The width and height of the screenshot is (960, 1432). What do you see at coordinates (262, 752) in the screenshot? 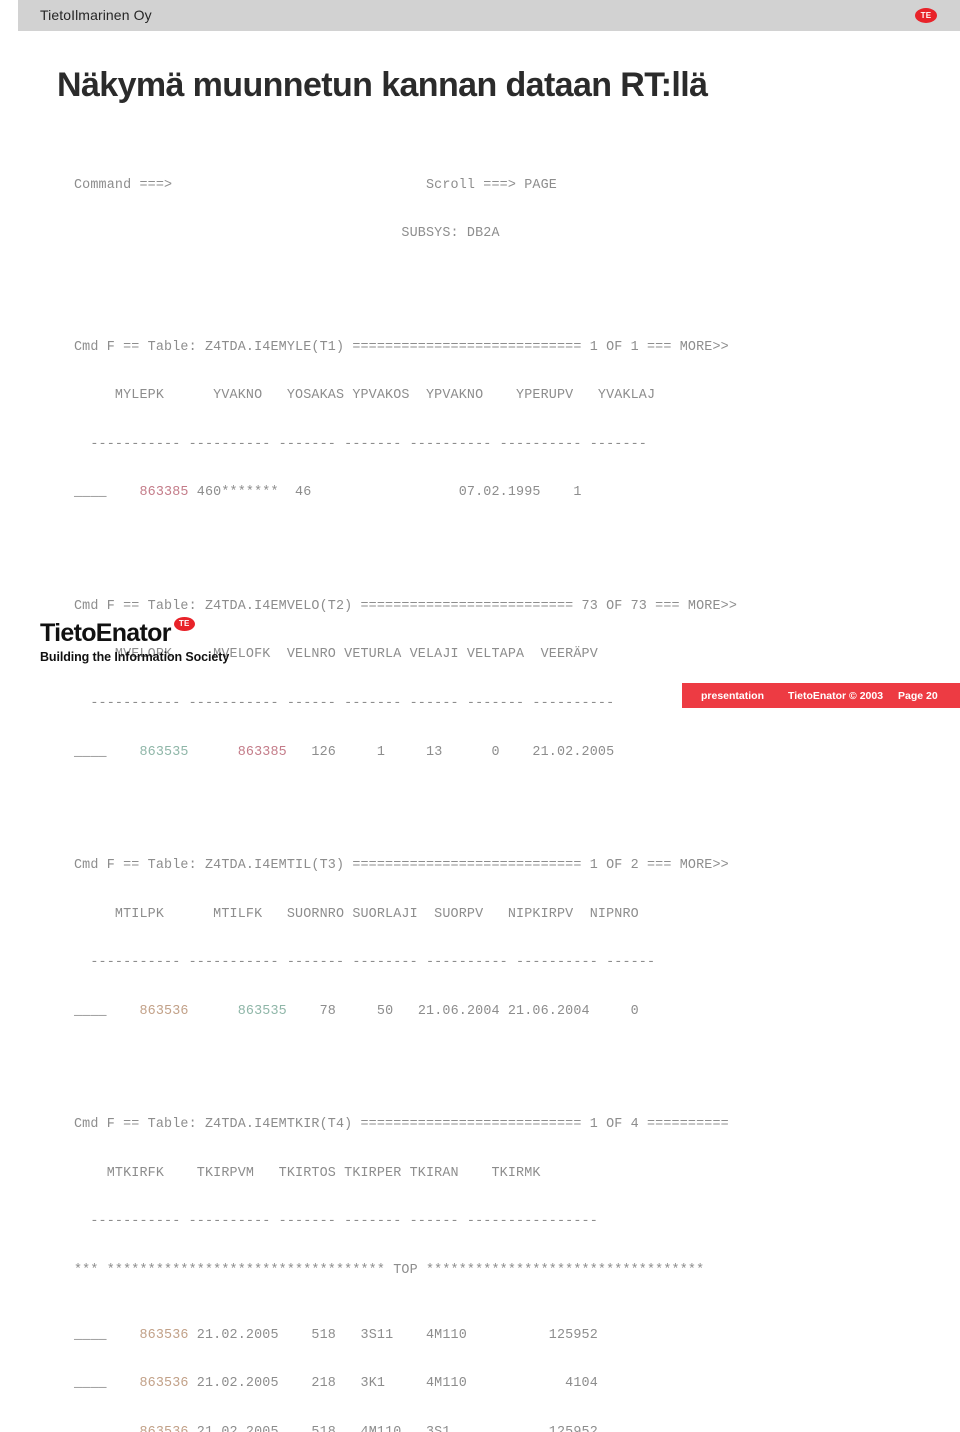
I see `key-value-mvelofk: 863385` at bounding box center [262, 752].